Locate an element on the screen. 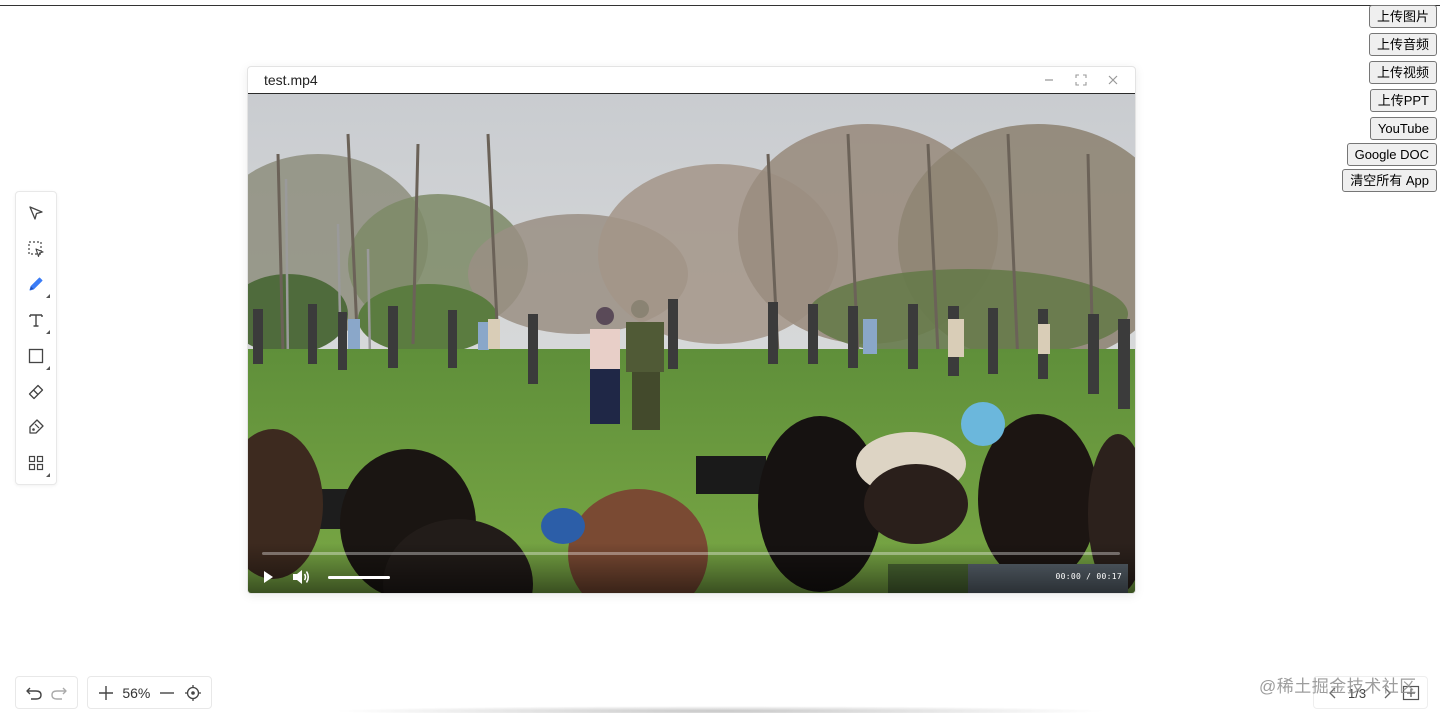  undo-button is located at coordinates (34, 693).